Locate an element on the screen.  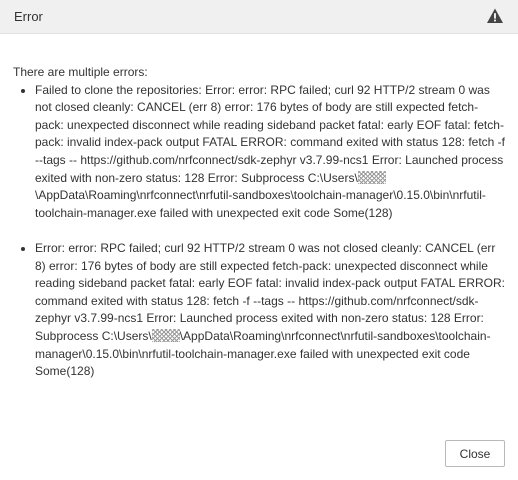
warning-icon is located at coordinates (495, 15).